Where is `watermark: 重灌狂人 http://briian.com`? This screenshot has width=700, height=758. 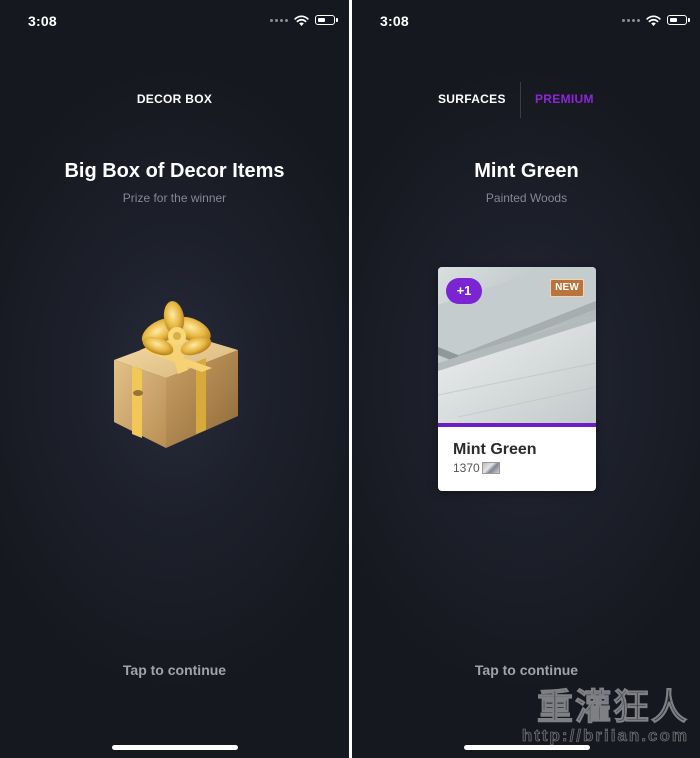
watermark: 重灌狂人 http://briian.com is located at coordinates (605, 716).